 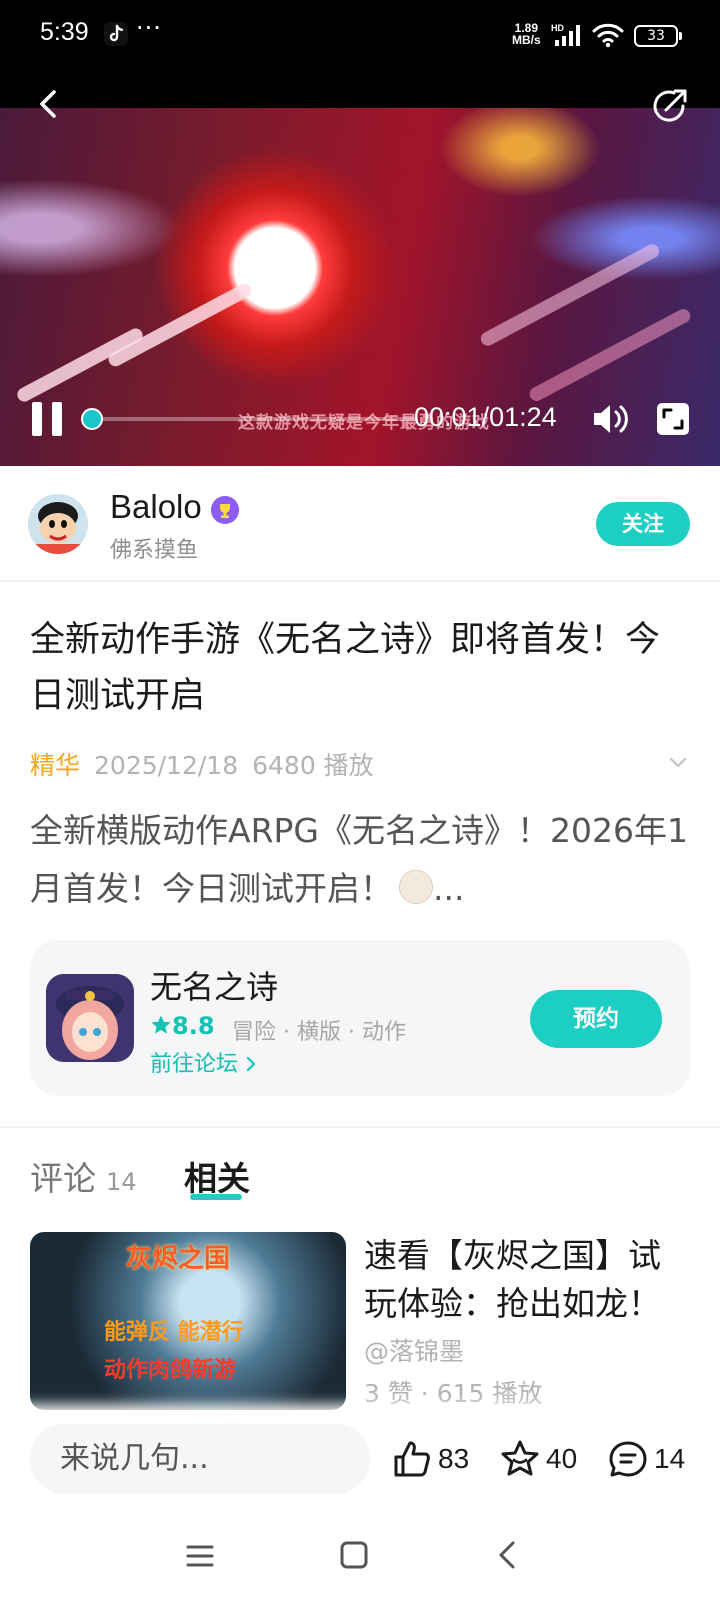 What do you see at coordinates (63, 1178) in the screenshot?
I see `tab-comments-label: 评论` at bounding box center [63, 1178].